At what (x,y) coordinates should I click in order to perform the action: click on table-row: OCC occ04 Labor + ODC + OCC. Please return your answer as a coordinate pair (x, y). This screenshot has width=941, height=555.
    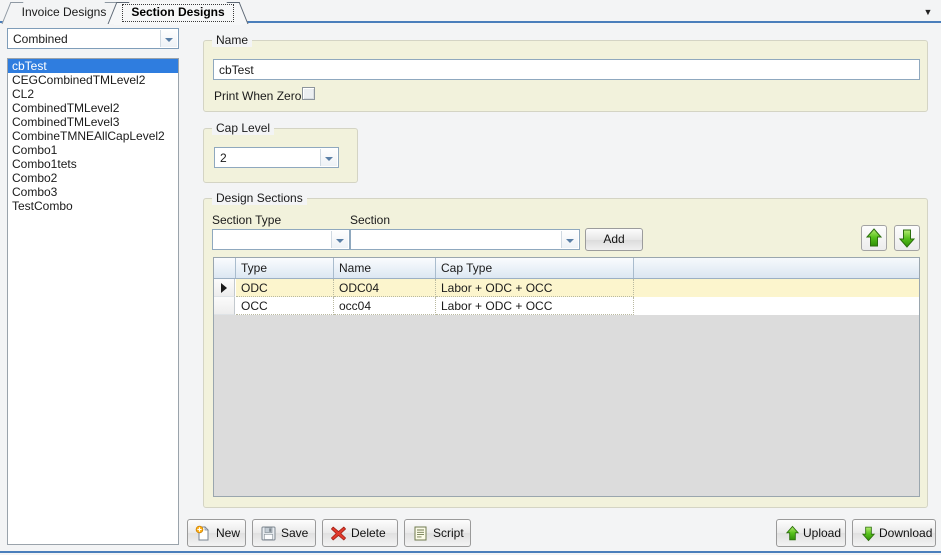
    Looking at the image, I should click on (566, 306).